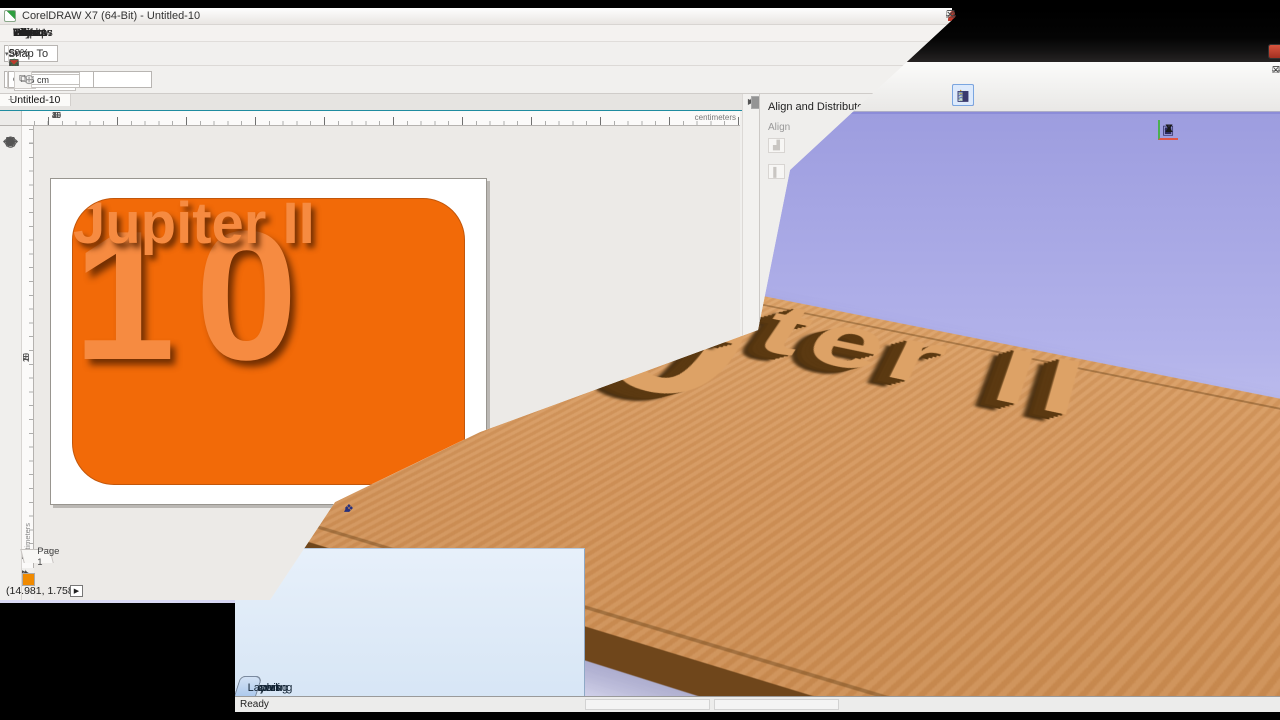 This screenshot has height=720, width=1280. I want to click on menu-item: Help, so click(24, 33).